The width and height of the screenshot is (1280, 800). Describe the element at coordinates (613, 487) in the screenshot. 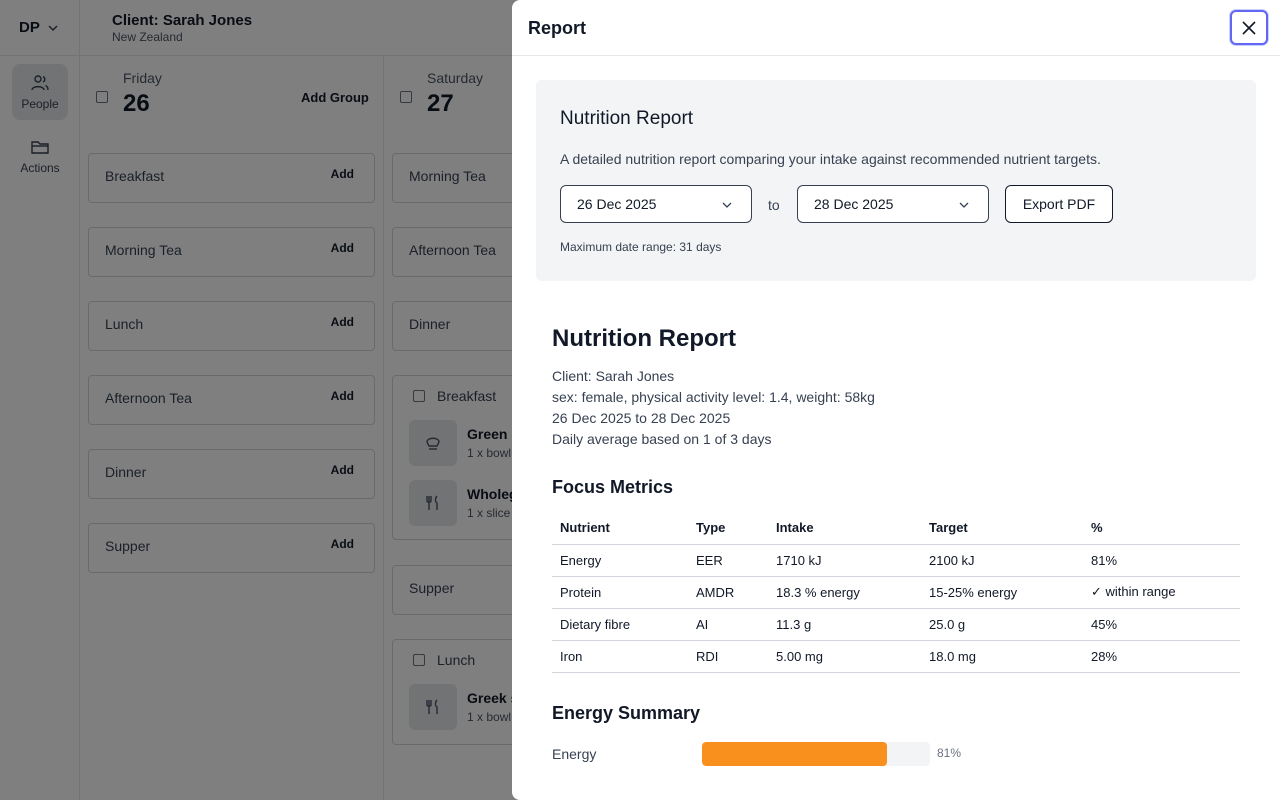

I see `focus-metrics-heading: Focus Metrics` at that location.